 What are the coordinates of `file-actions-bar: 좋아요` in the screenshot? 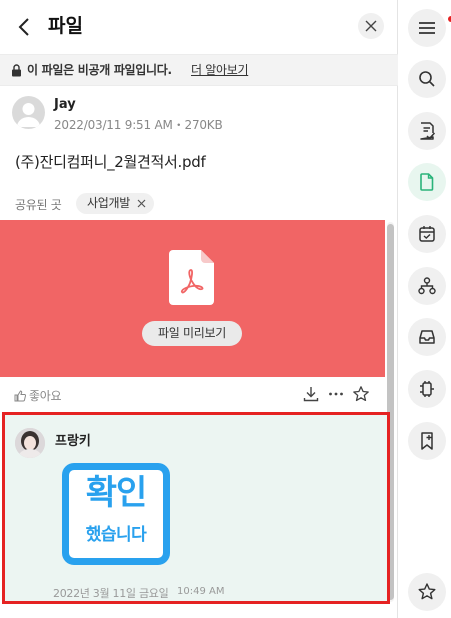 It's located at (192, 394).